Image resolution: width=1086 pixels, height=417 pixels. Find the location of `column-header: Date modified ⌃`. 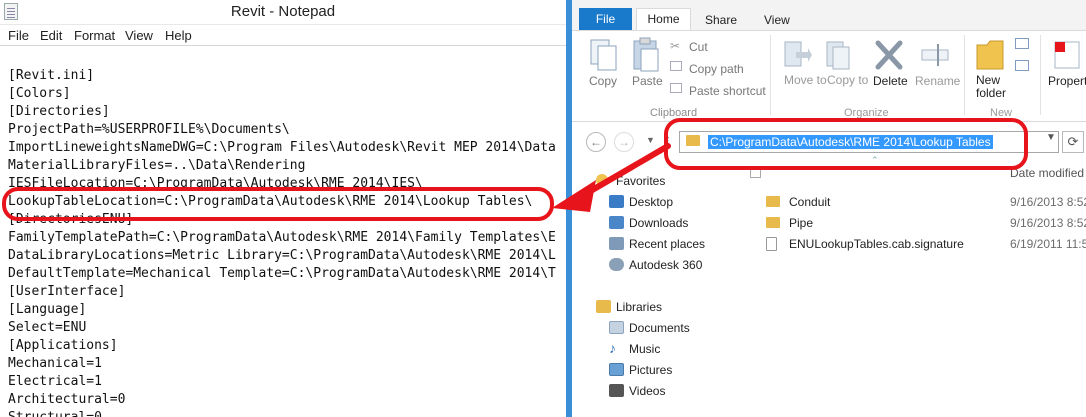

column-header: Date modified ⌃ is located at coordinates (915, 170).